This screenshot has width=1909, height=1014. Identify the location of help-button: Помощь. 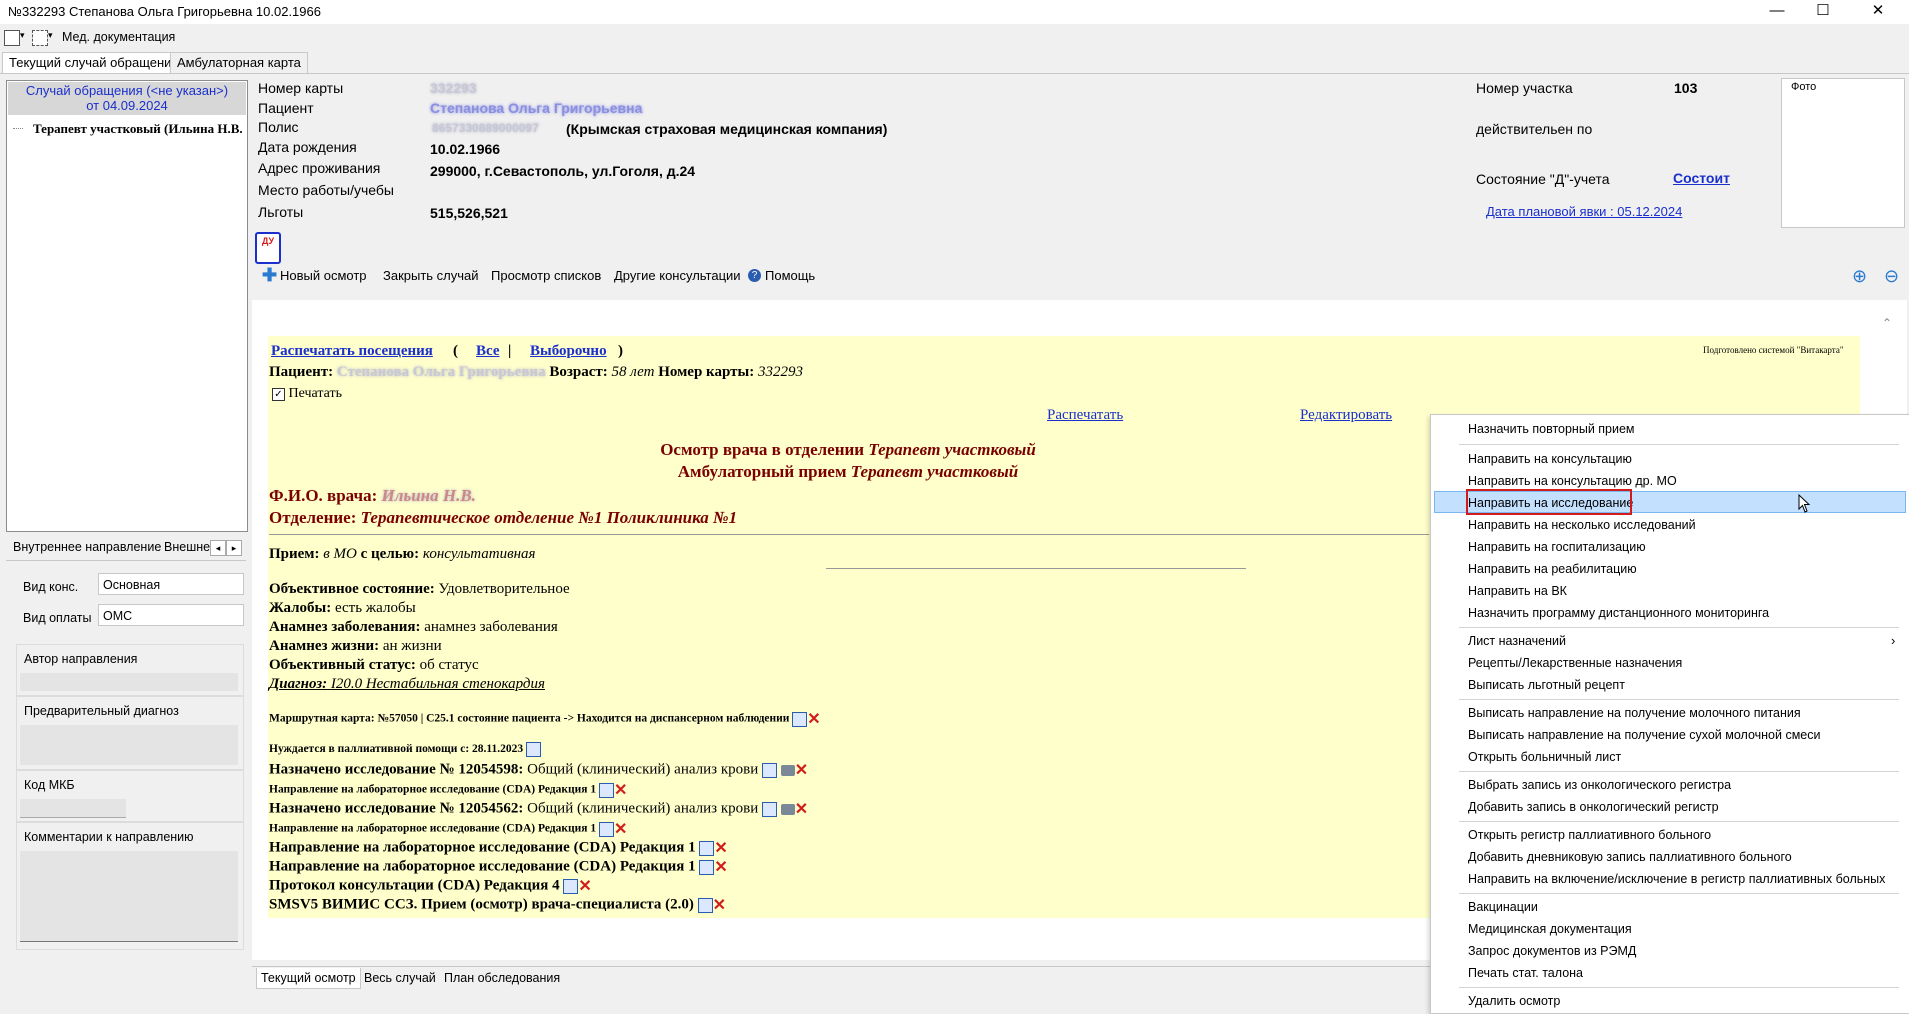
(790, 275).